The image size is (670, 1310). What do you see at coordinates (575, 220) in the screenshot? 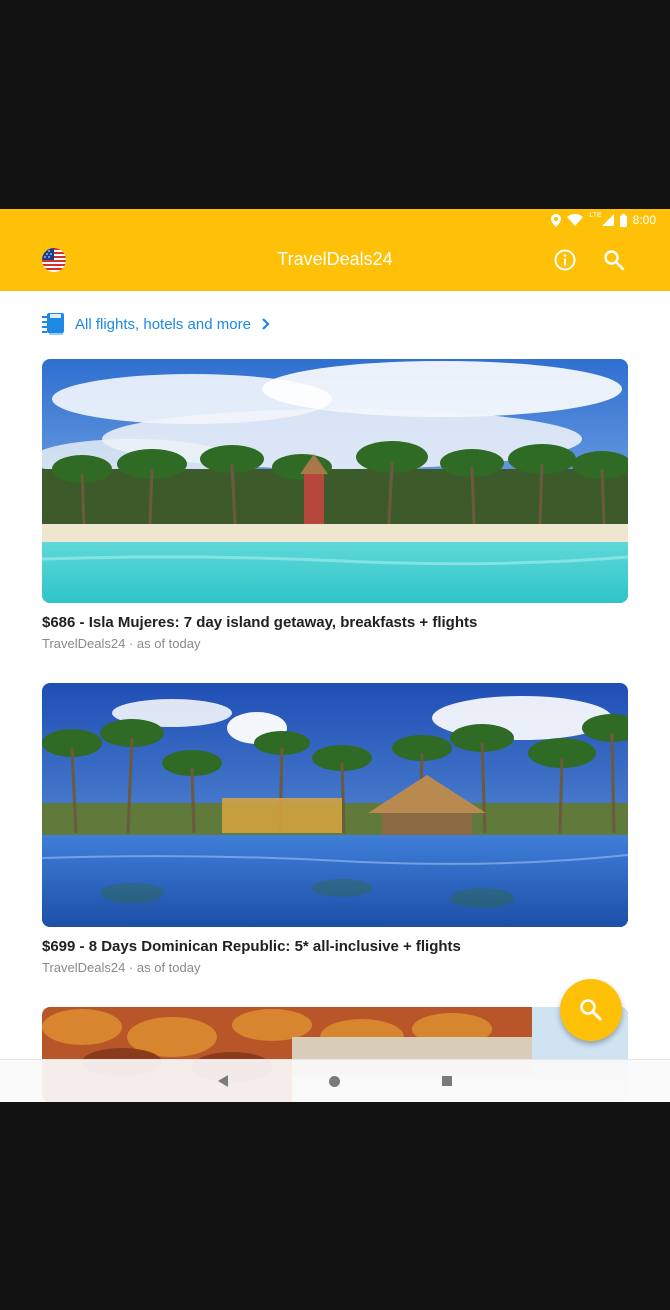
I see `wifi-icon` at bounding box center [575, 220].